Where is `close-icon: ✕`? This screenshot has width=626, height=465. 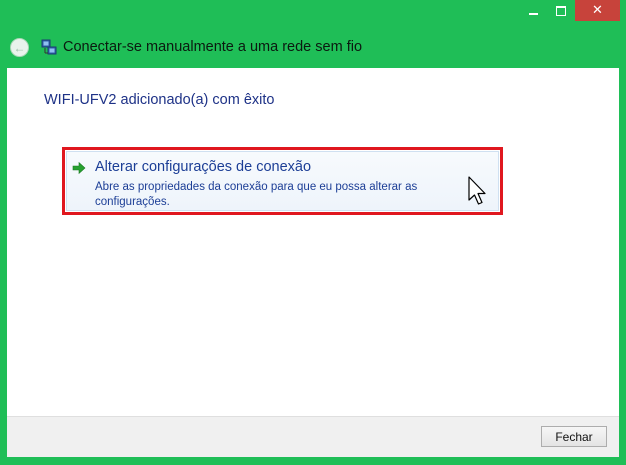
close-icon: ✕ is located at coordinates (597, 10).